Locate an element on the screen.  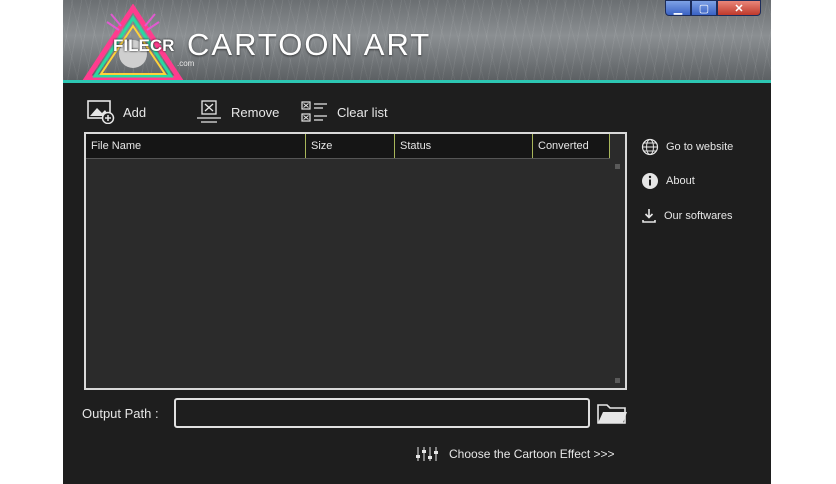
column-file-name: File Name is located at coordinates (196, 146).